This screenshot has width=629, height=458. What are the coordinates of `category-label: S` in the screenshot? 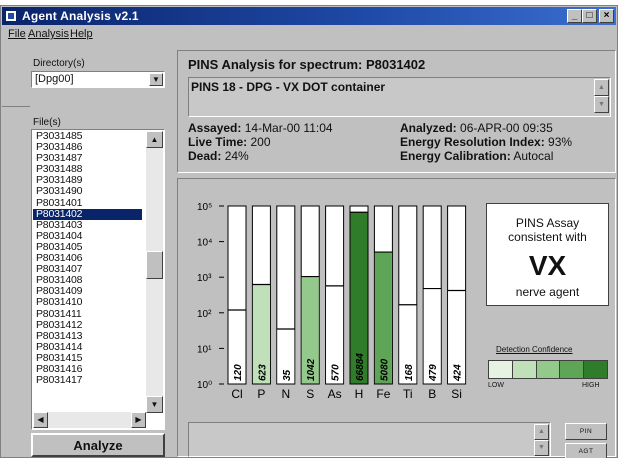 It's located at (310, 394).